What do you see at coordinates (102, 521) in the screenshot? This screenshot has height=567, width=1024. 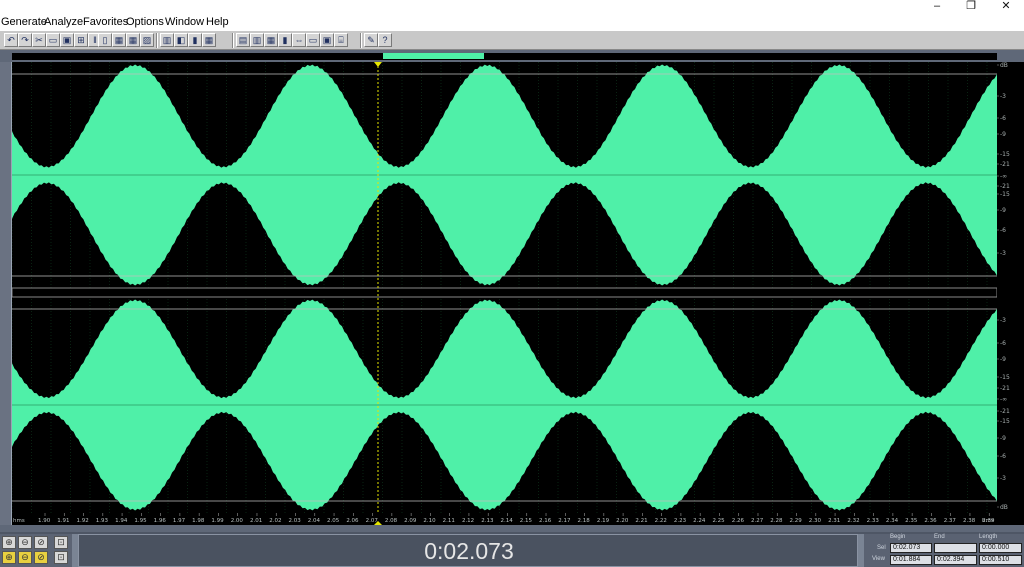 I see `time-tick-label: 1.93` at bounding box center [102, 521].